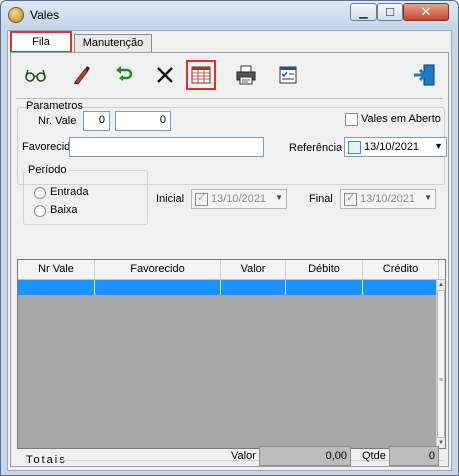 Image resolution: width=459 pixels, height=476 pixels. What do you see at coordinates (229, 15) in the screenshot?
I see `title-bar: Vales ▁ ☐ ✕` at bounding box center [229, 15].